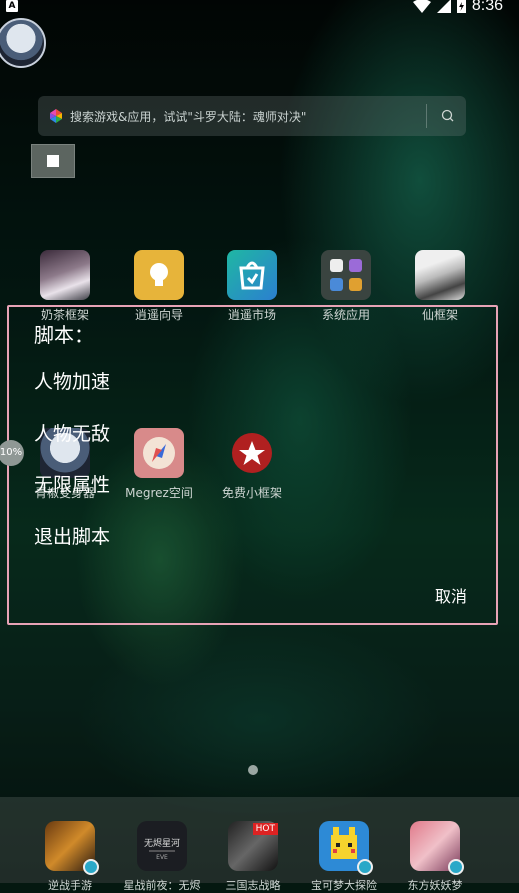 This screenshot has height=893, width=519. Describe the element at coordinates (162, 843) in the screenshot. I see `svg-text: 无烬星河` at that location.